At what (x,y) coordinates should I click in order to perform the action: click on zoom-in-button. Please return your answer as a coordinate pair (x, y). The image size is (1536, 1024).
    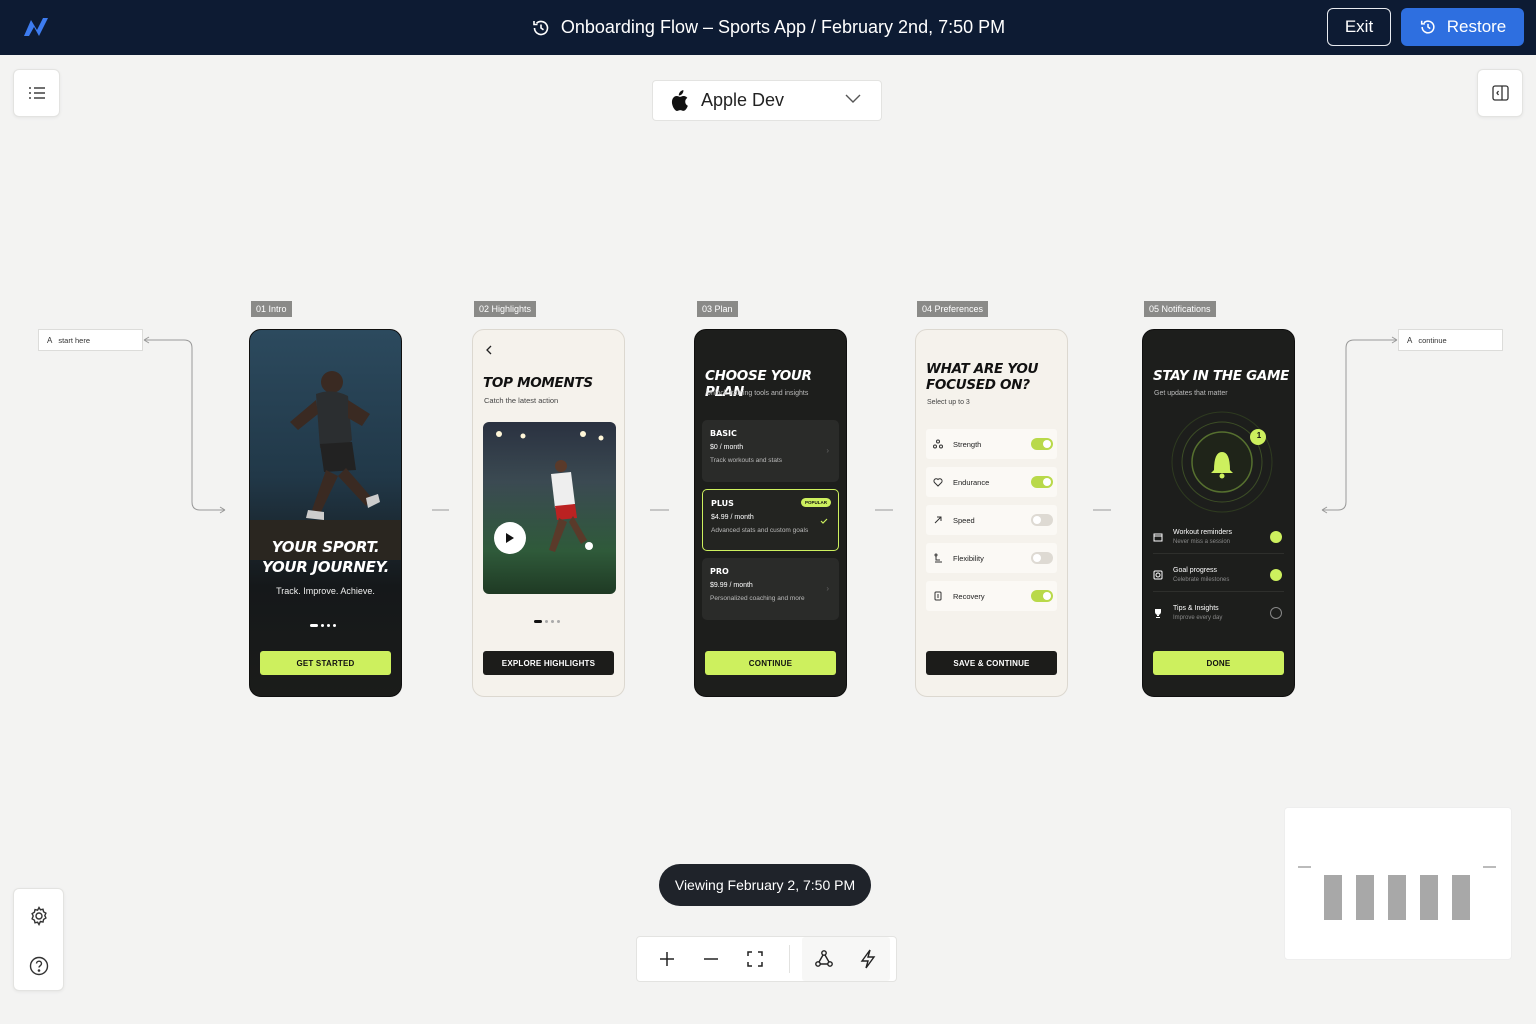
    Looking at the image, I should click on (667, 959).